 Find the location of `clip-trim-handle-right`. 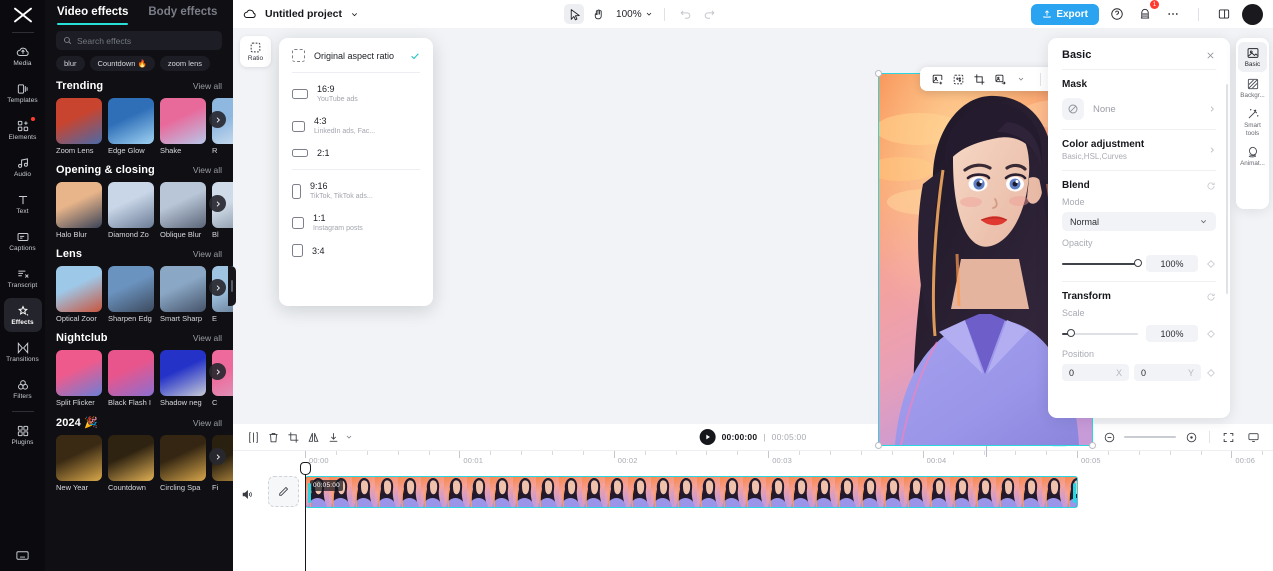

clip-trim-handle-right is located at coordinates (1074, 493).